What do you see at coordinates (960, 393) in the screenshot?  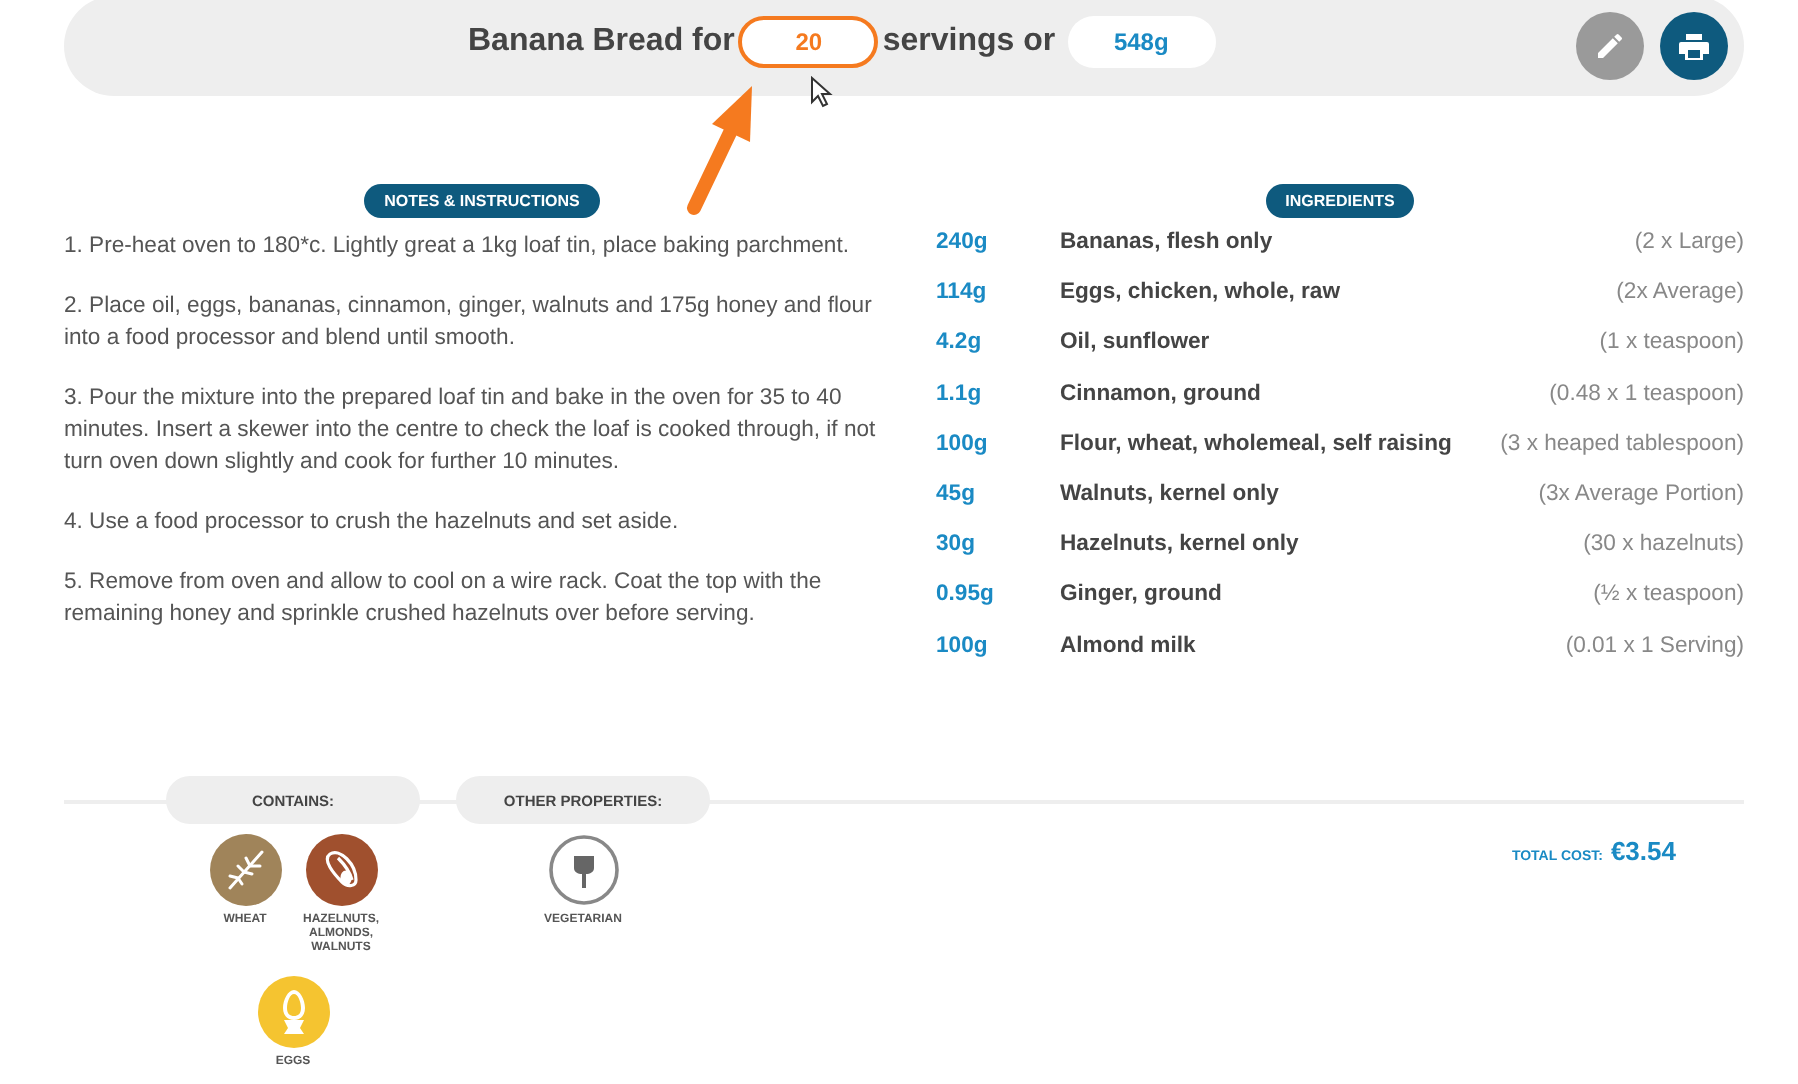 I see `ingredient-amount: 1.1g` at bounding box center [960, 393].